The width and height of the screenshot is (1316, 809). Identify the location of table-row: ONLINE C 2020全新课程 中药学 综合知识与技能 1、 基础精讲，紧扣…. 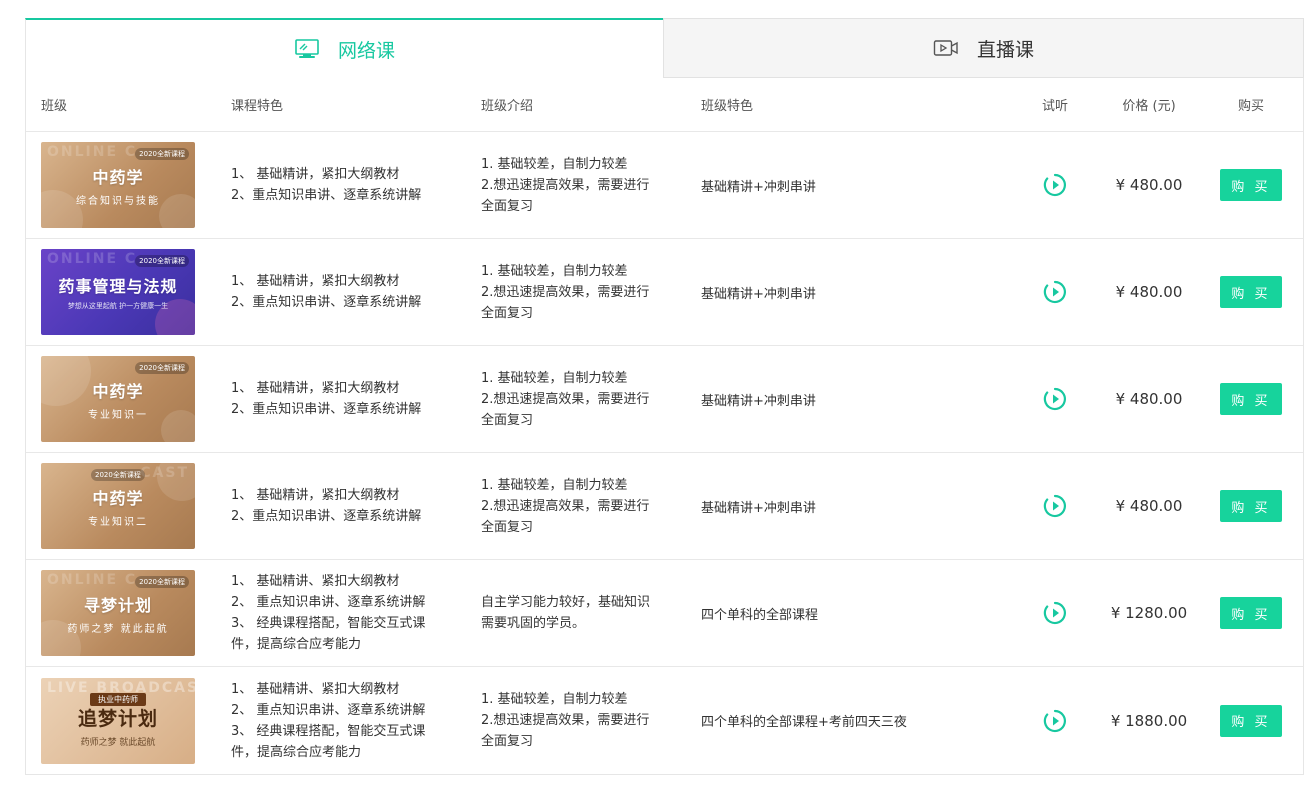
(664, 185).